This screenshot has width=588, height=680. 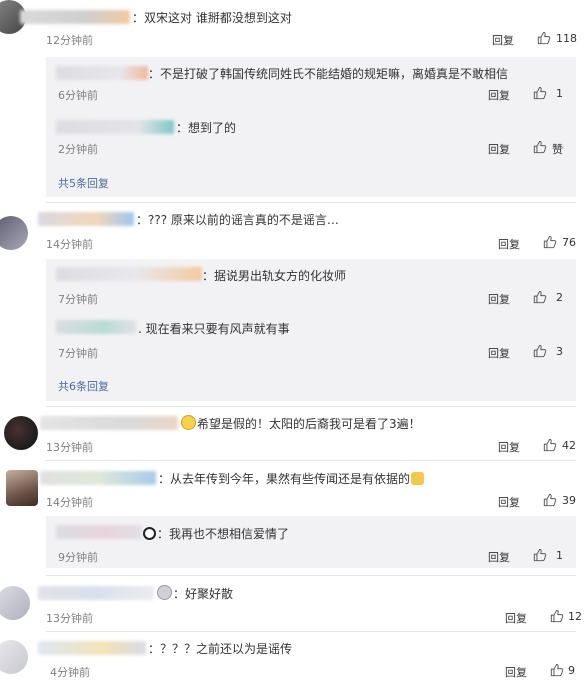 What do you see at coordinates (559, 297) in the screenshot?
I see `like-count: 2` at bounding box center [559, 297].